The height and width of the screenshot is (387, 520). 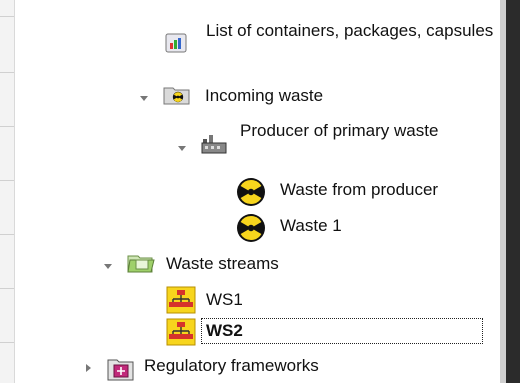 What do you see at coordinates (326, 42) in the screenshot?
I see `tree-item-containers-list: List of containers, packages, capsules` at bounding box center [326, 42].